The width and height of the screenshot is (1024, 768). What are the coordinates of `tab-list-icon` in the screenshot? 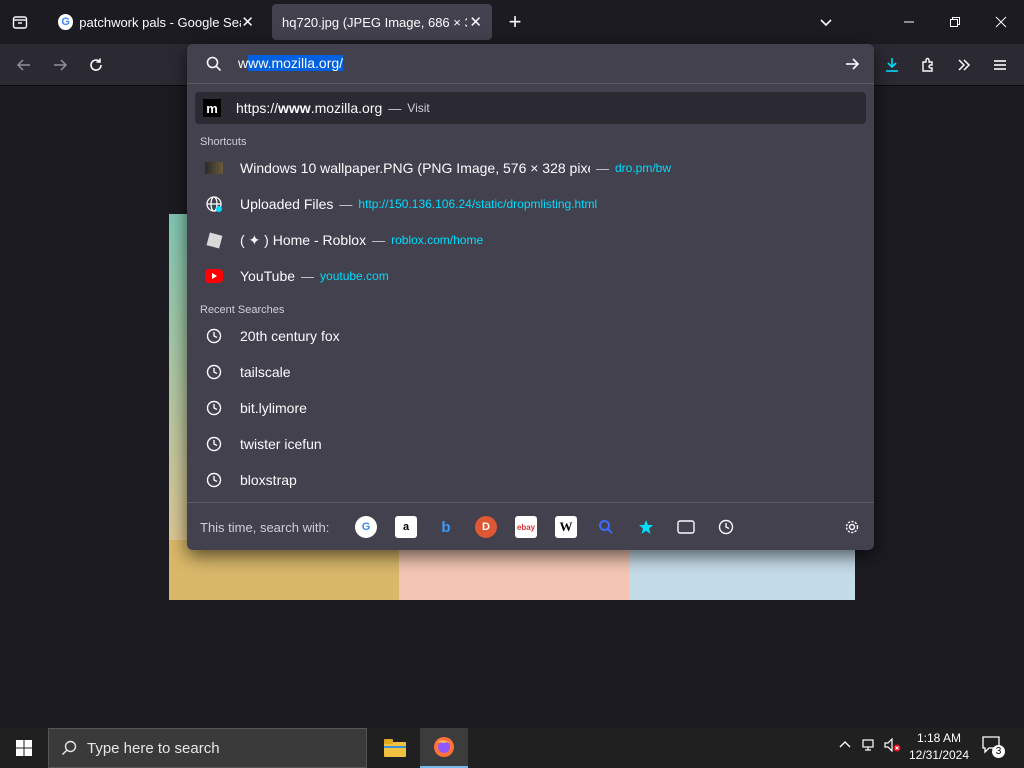 It's located at (20, 22).